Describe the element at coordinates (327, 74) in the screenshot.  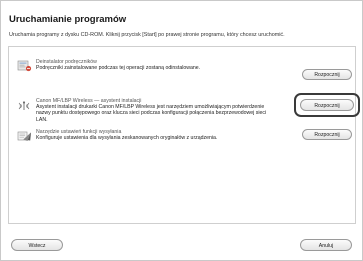
I see `start-uninstaller-button: Rozpocznij` at that location.